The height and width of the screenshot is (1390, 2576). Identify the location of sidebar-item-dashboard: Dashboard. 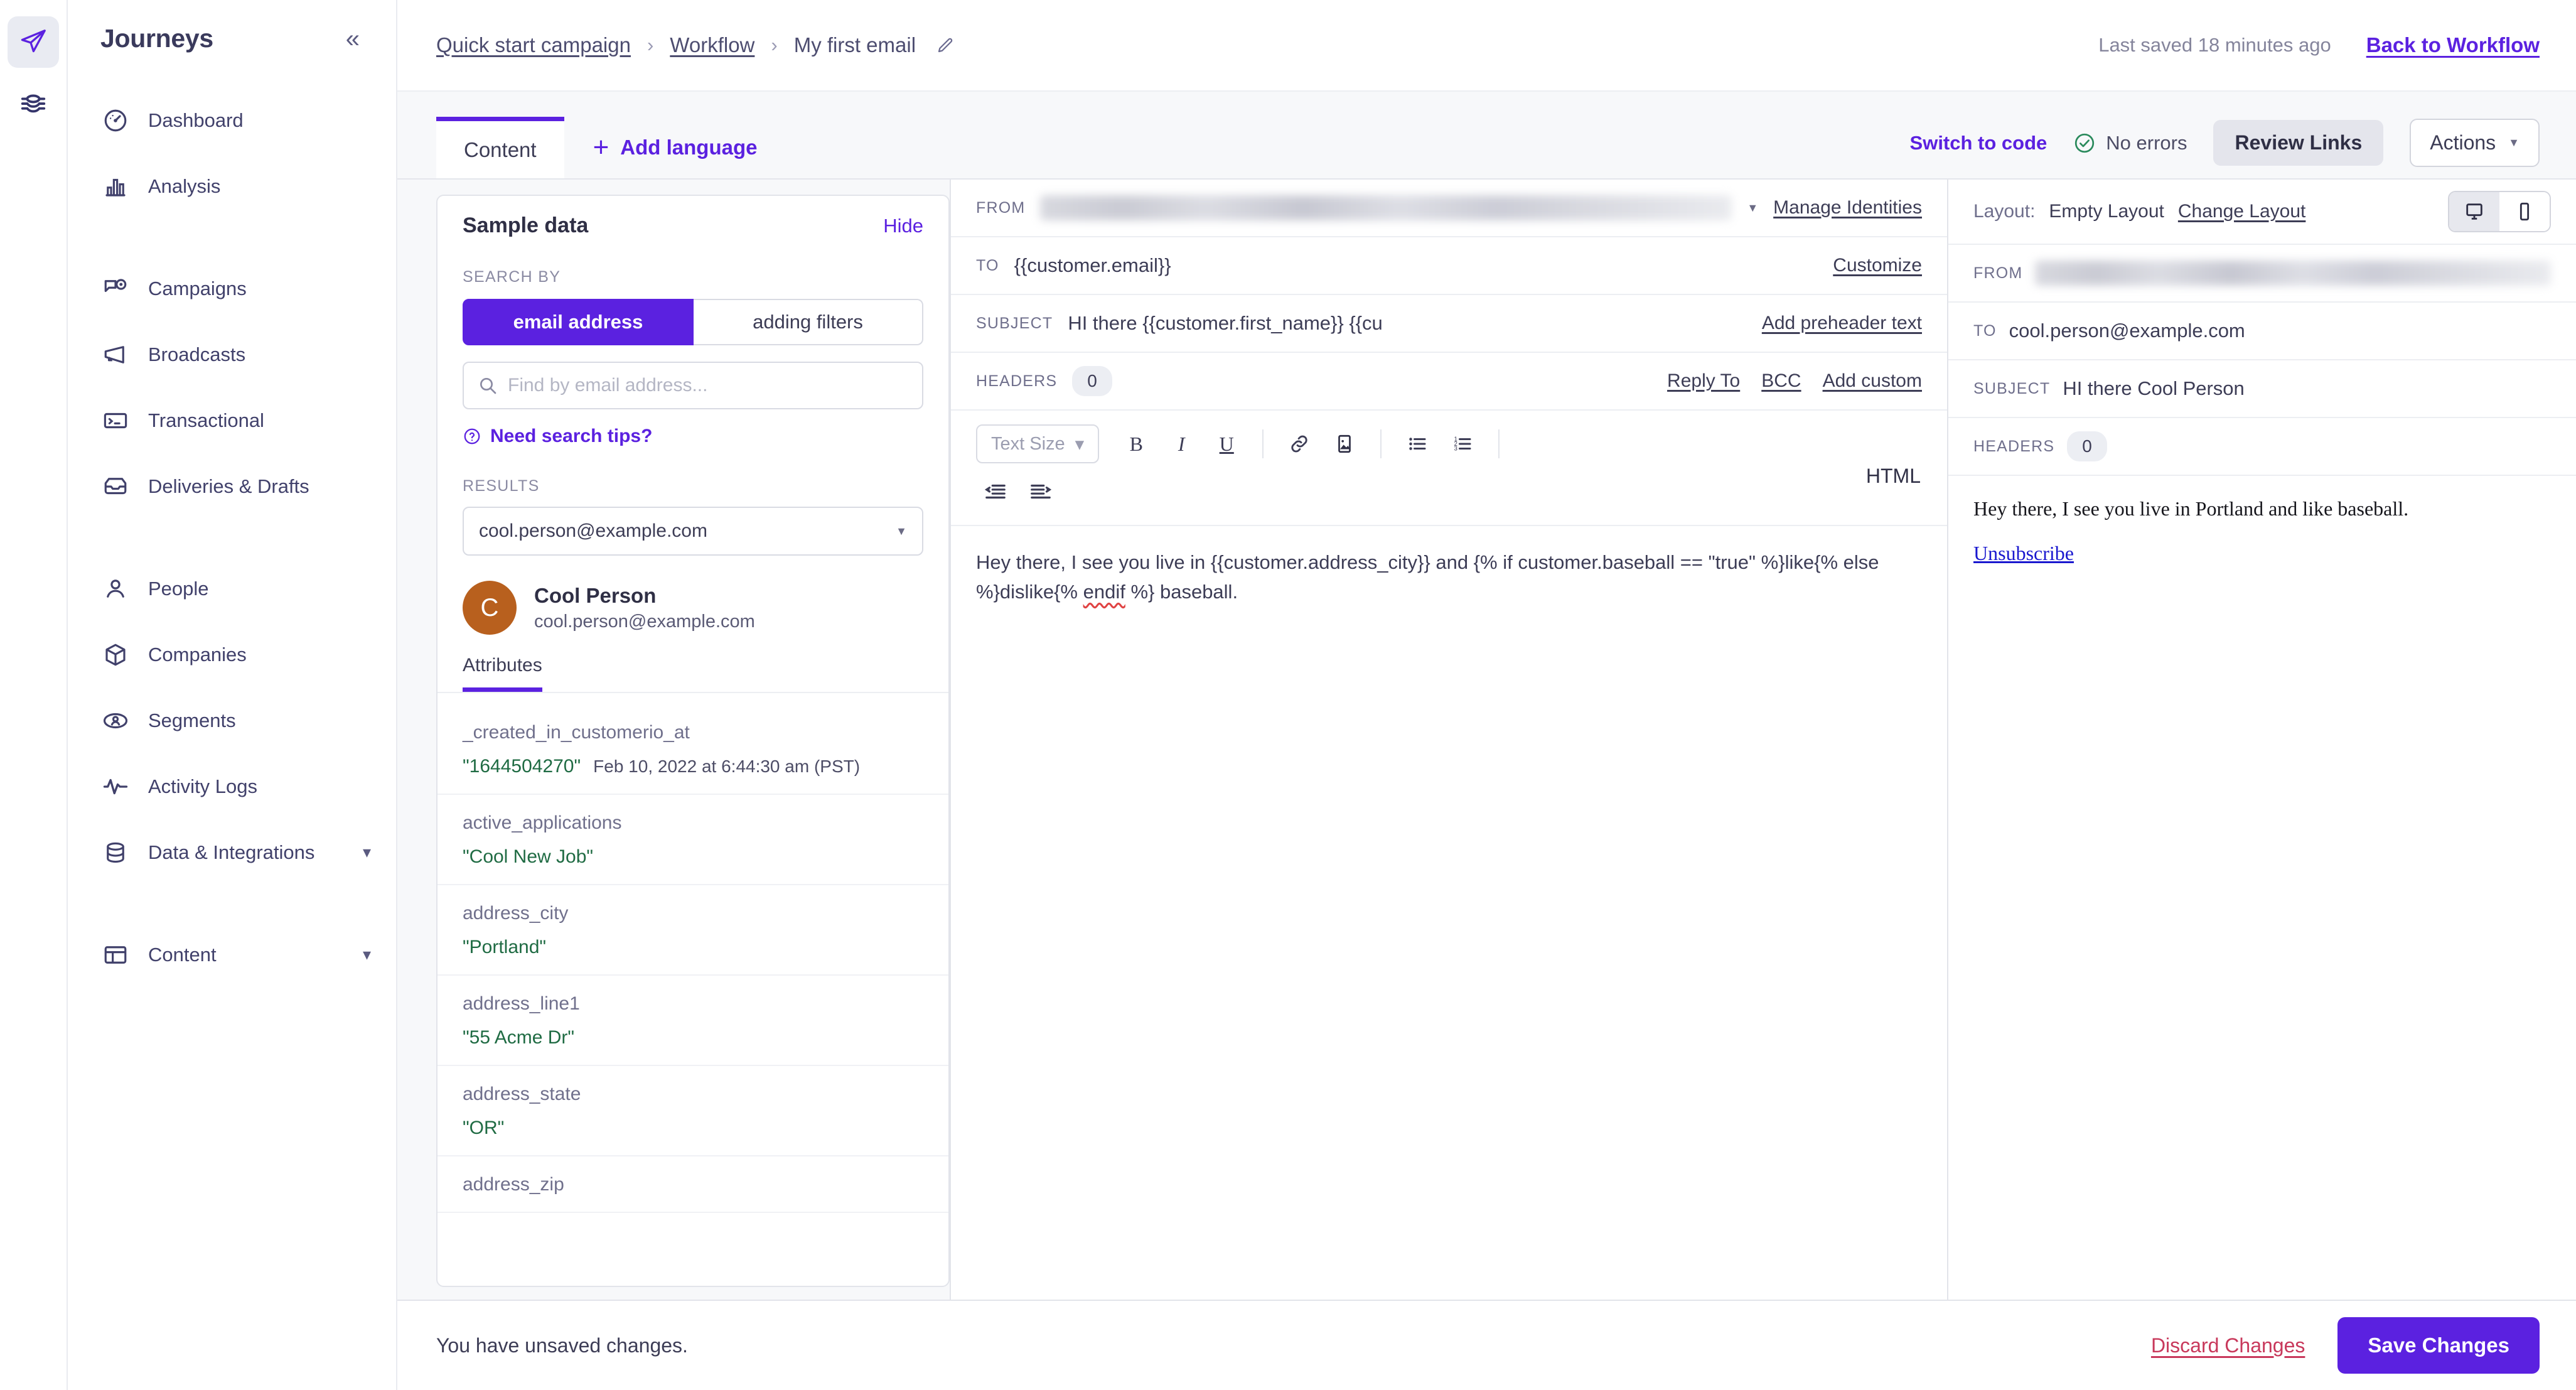
(232, 120).